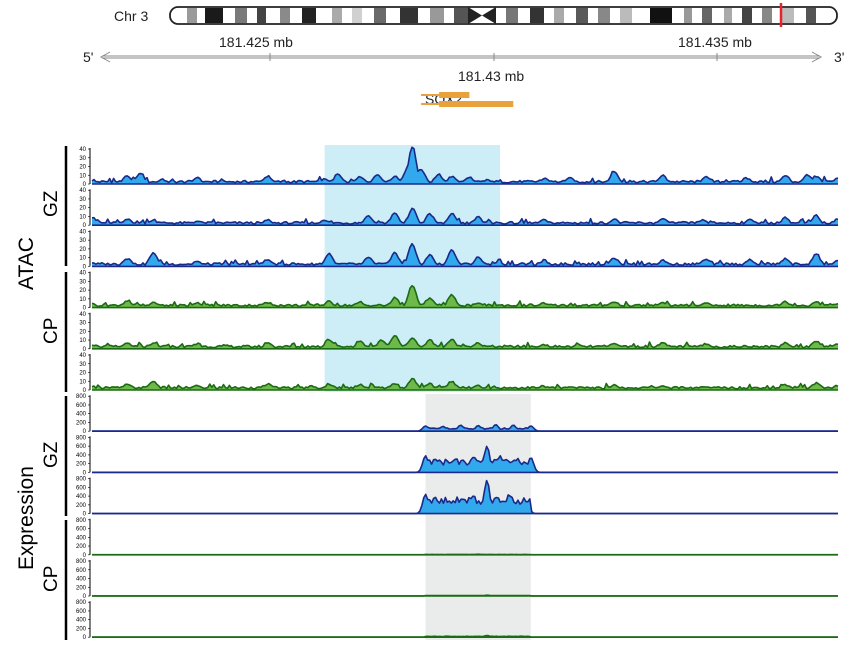 The width and height of the screenshot is (852, 658). I want to click on group-label-atac: ATAC, so click(26, 263).